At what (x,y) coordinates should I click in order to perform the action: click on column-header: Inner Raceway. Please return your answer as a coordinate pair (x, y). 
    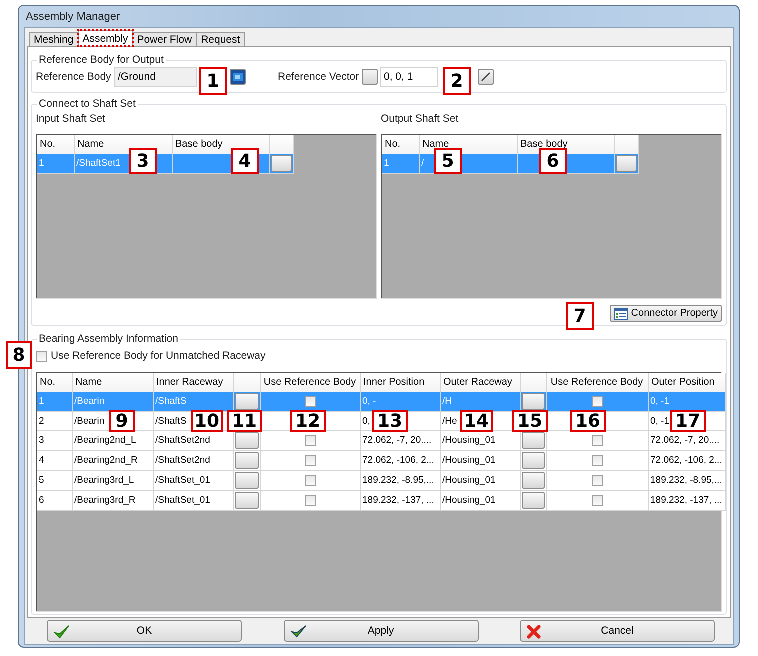
    Looking at the image, I should click on (193, 382).